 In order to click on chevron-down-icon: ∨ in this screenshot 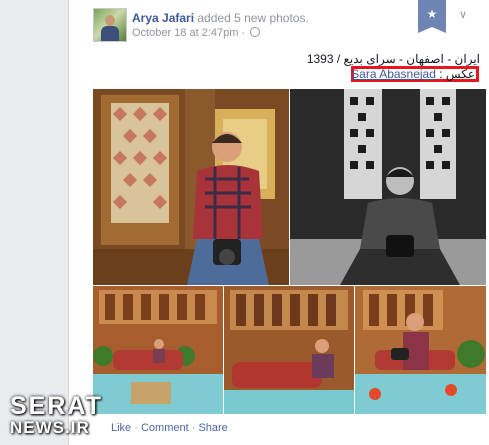, I will do `click(463, 14)`.